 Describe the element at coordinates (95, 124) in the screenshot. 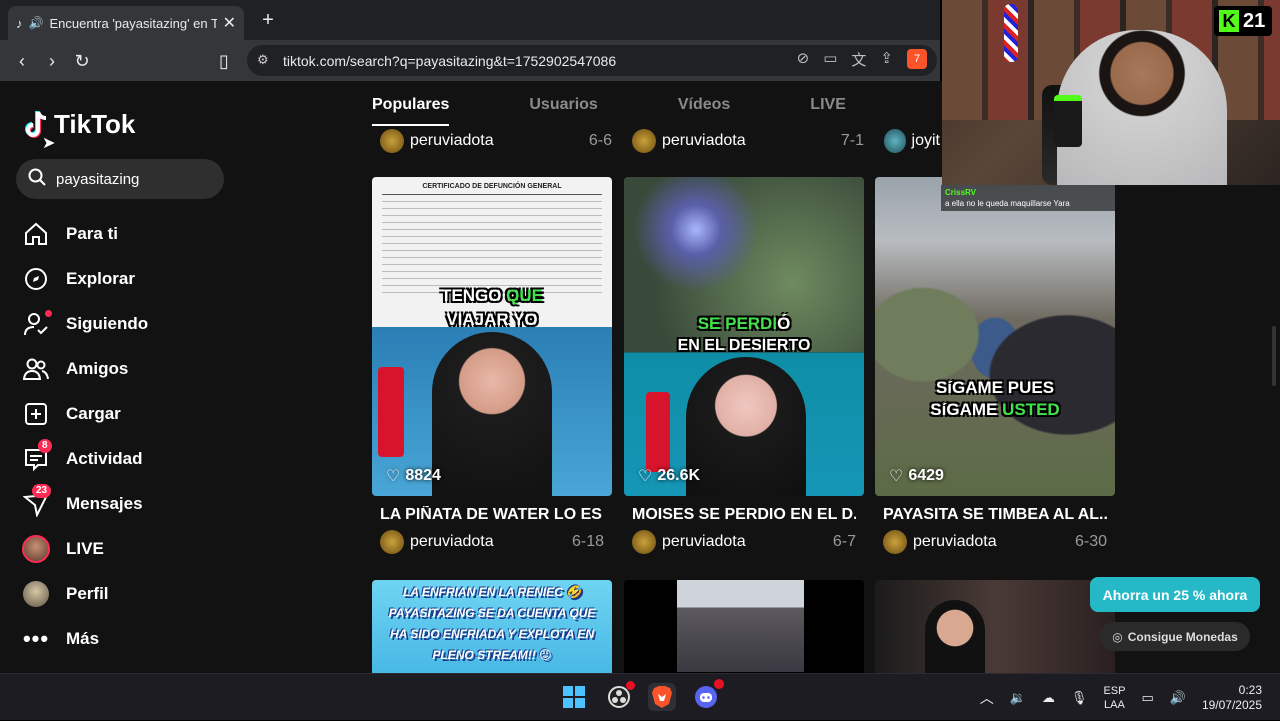

I see `logo-text: TikTok` at that location.